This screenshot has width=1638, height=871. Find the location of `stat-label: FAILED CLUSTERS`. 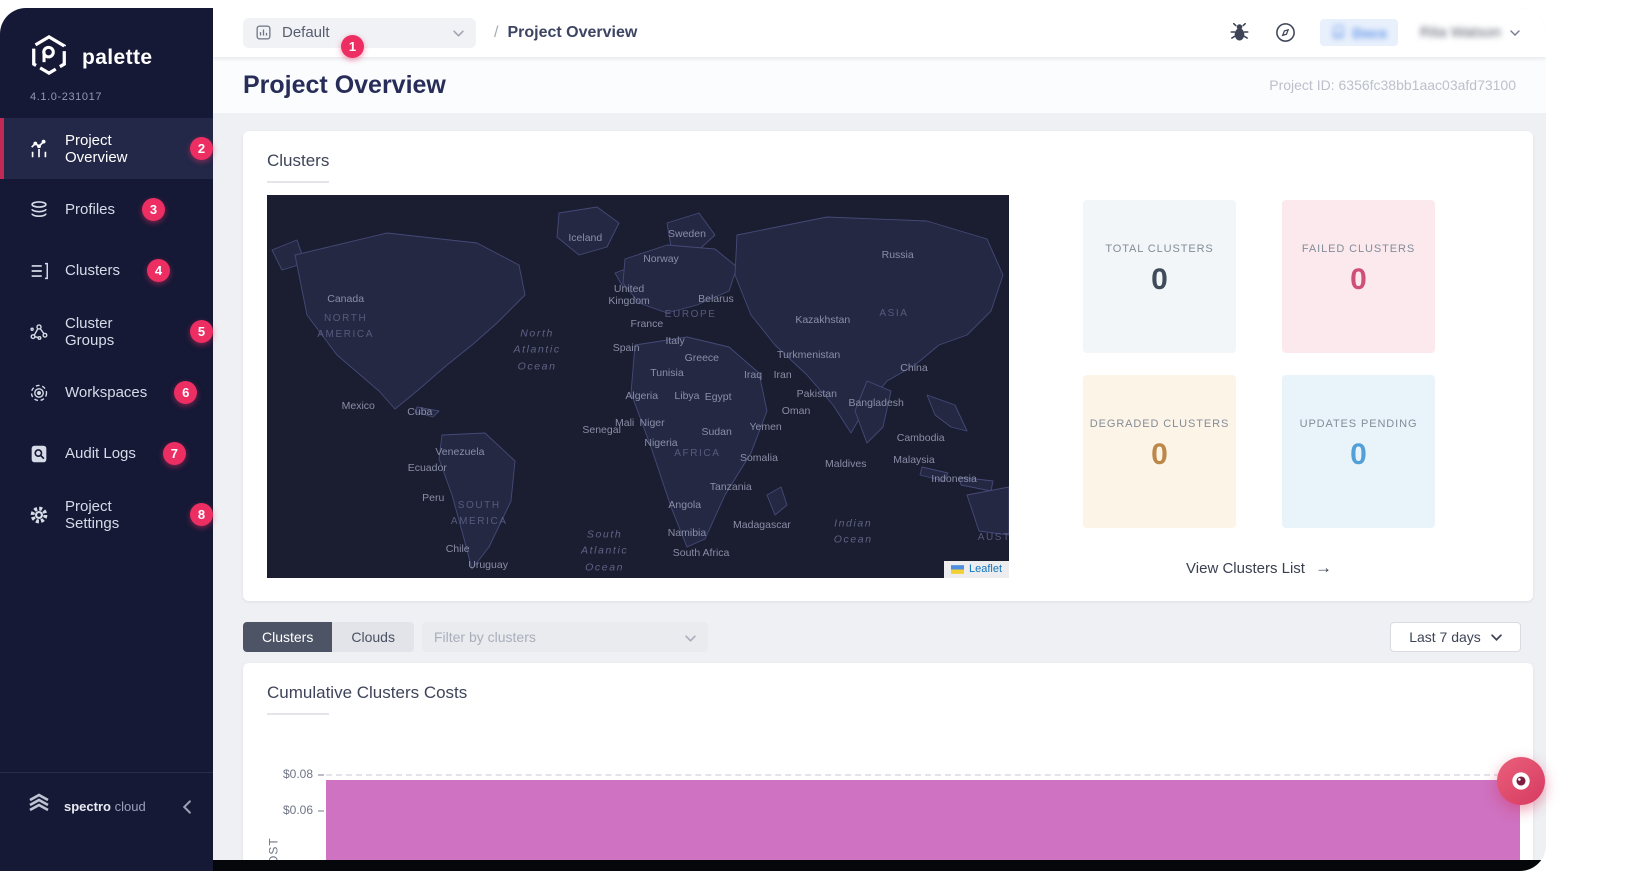

stat-label: FAILED CLUSTERS is located at coordinates (1358, 248).